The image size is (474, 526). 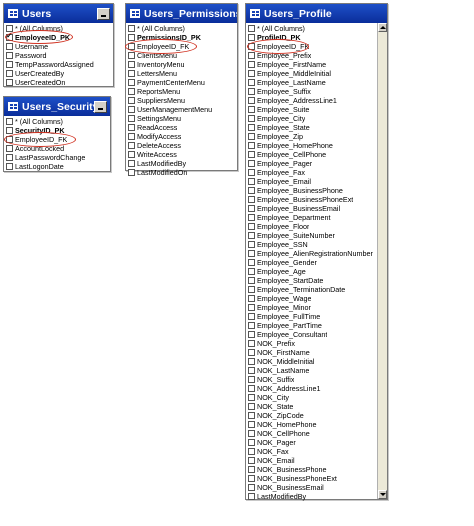 What do you see at coordinates (311, 298) in the screenshot?
I see `column-row: Employee_Wage` at bounding box center [311, 298].